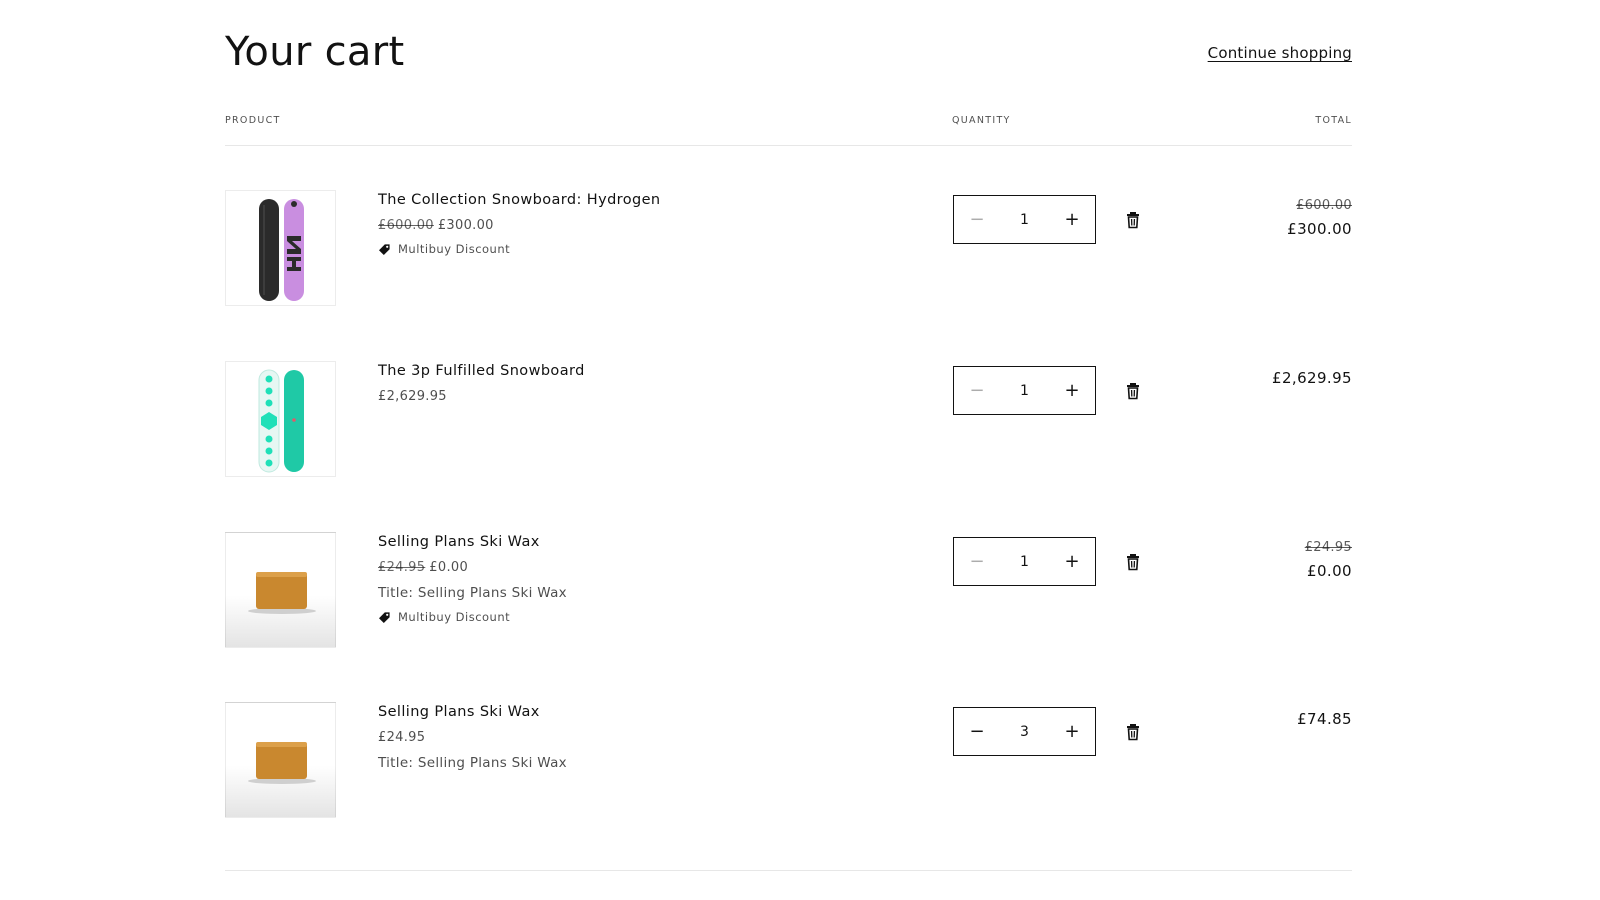  I want to click on item-price: £2,629.95, so click(481, 396).